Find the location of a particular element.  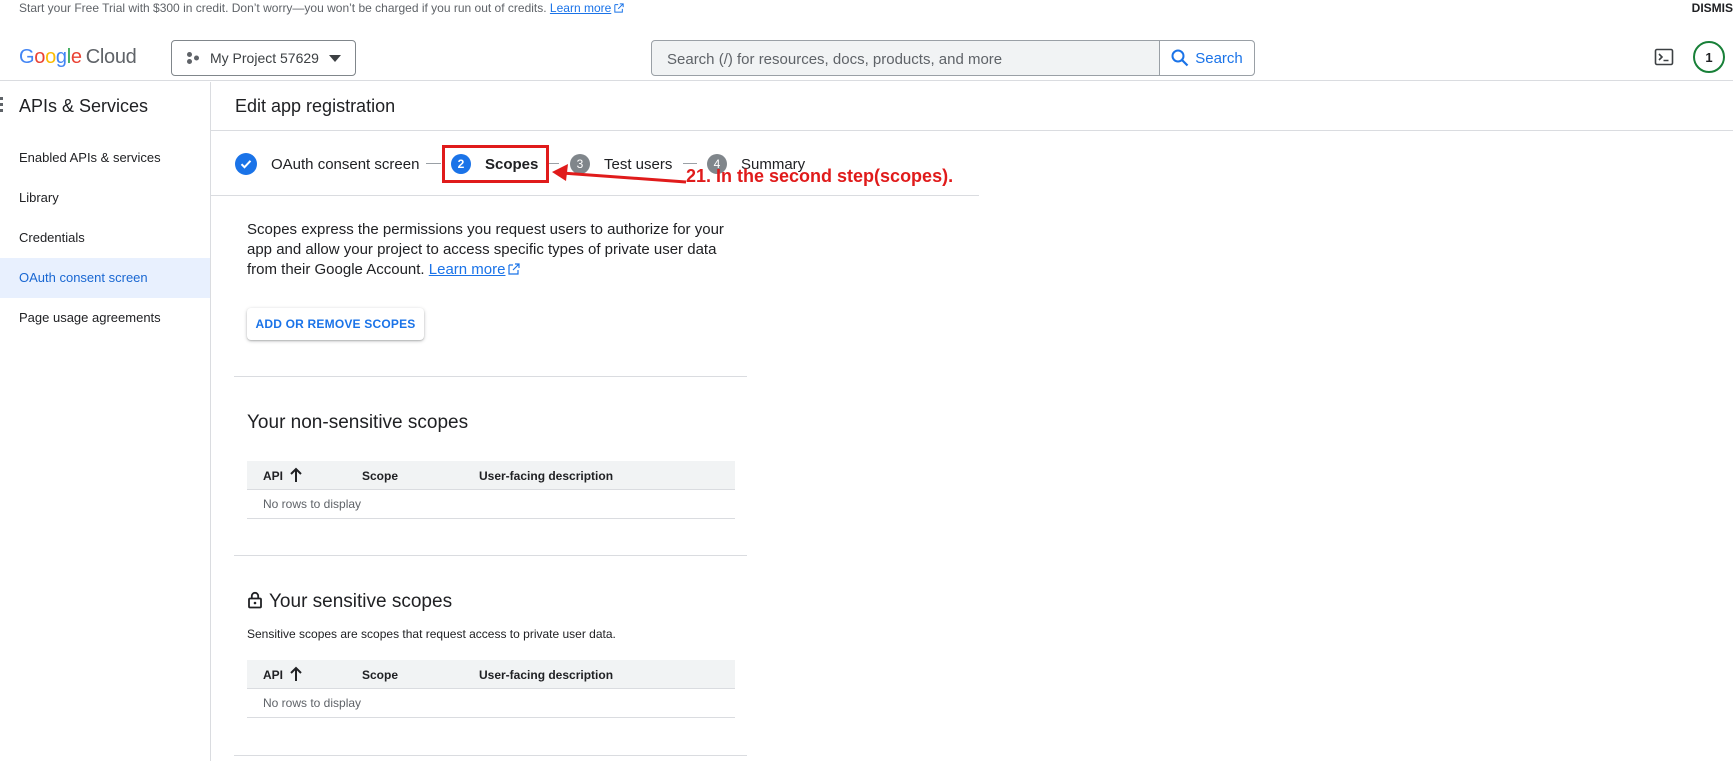

logo-letter: G is located at coordinates (27, 57).